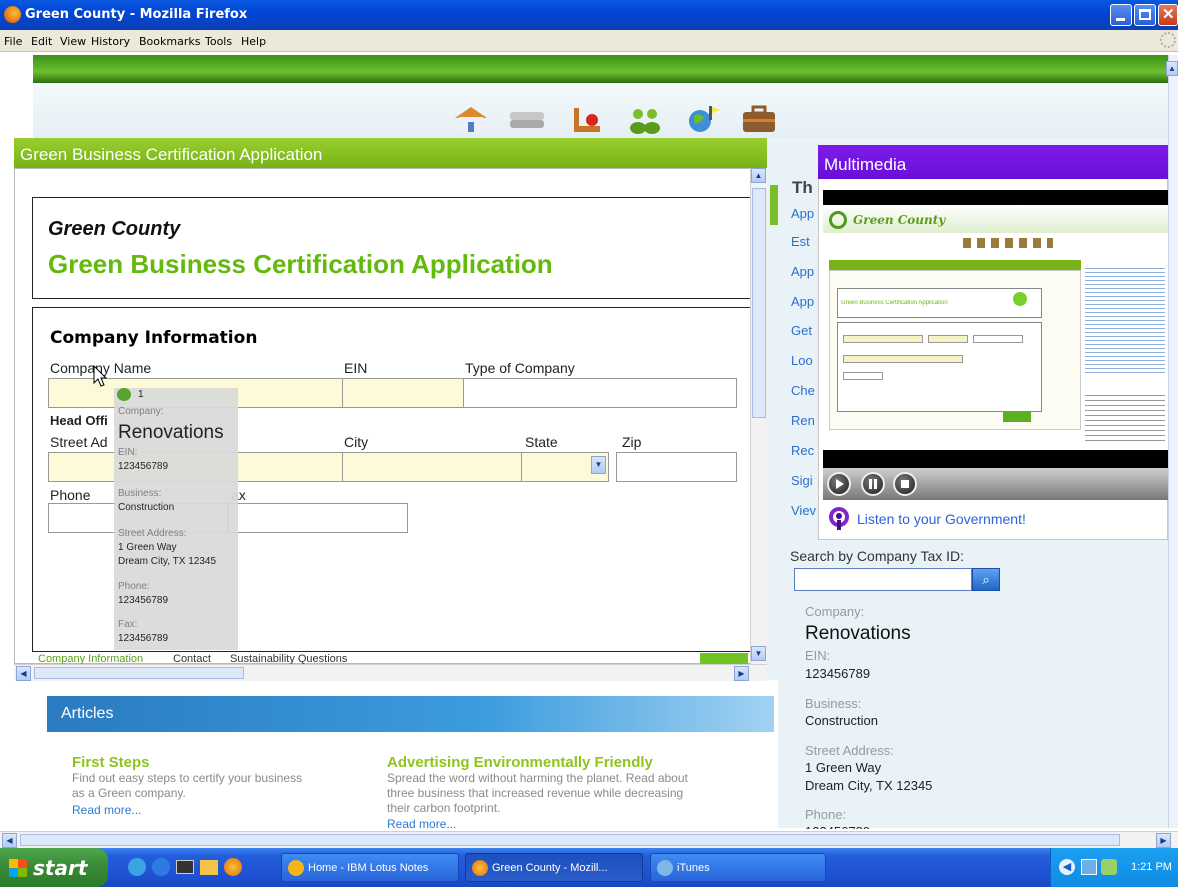  I want to click on task-itunes: iTunes, so click(738, 867).